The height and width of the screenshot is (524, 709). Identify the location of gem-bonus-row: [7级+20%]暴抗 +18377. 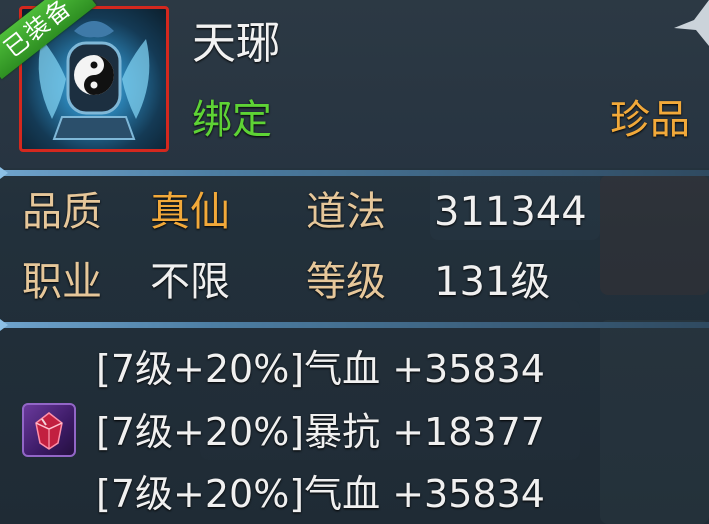
(320, 432).